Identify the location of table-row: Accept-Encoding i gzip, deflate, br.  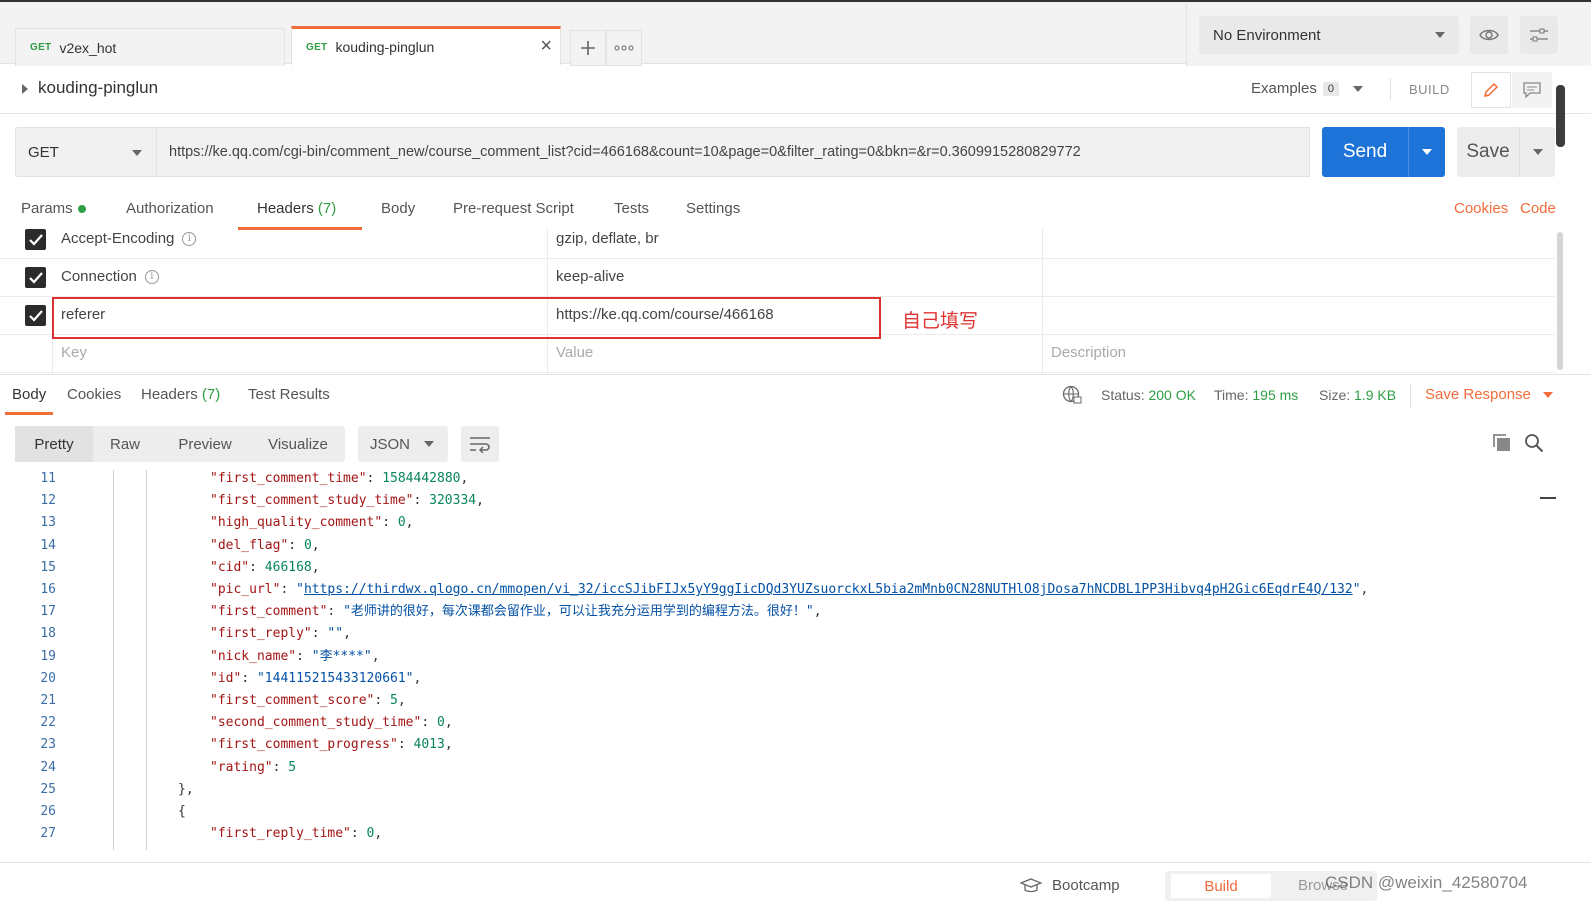
(777, 240).